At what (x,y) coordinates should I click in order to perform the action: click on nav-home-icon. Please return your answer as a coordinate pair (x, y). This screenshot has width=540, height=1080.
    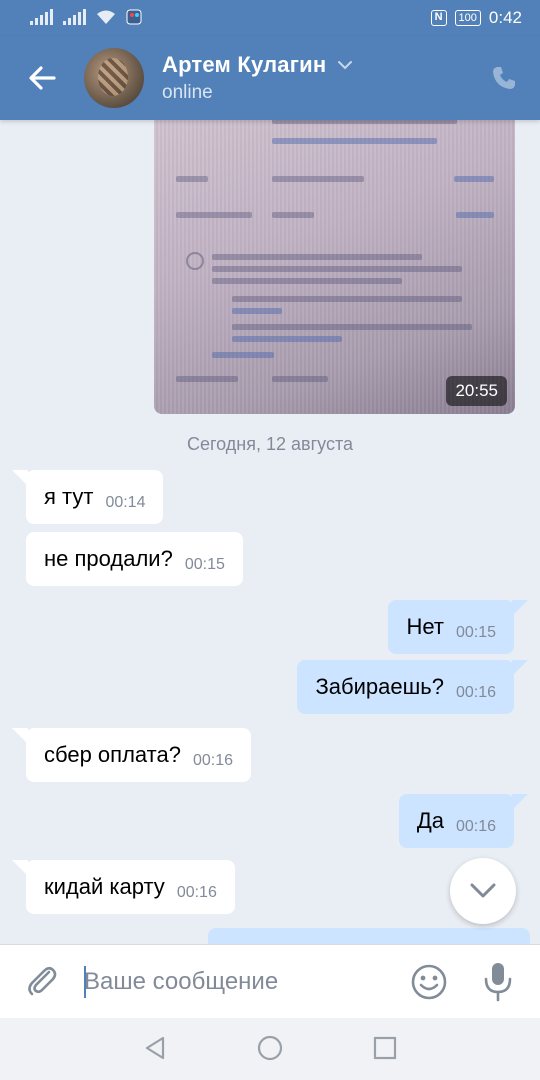
    Looking at the image, I should click on (270, 1048).